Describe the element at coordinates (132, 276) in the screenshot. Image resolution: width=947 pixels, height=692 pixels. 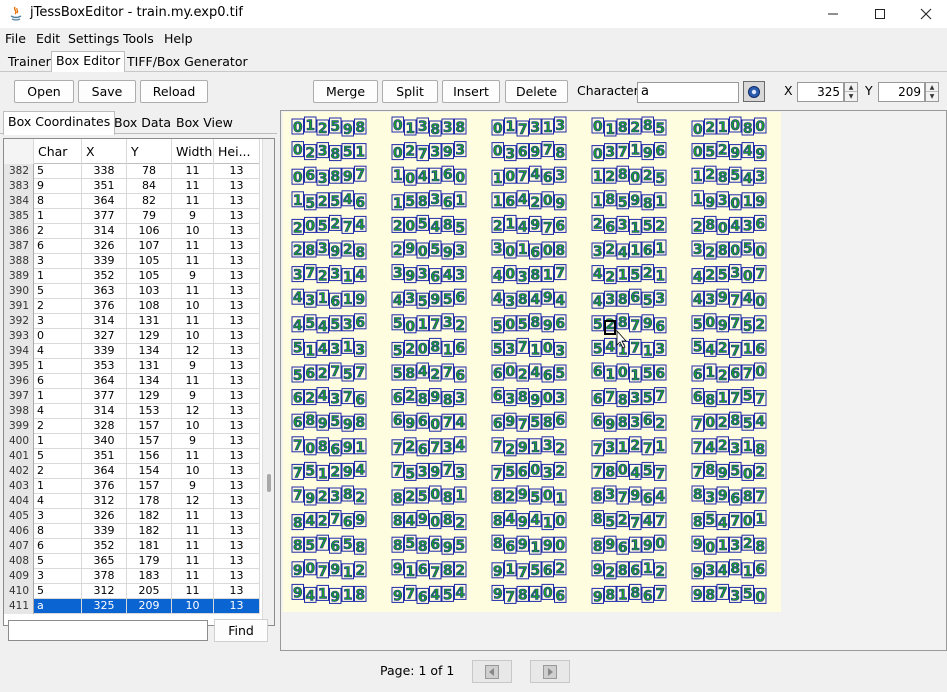
I see `table-row: 389 1 352 105 9 13` at that location.